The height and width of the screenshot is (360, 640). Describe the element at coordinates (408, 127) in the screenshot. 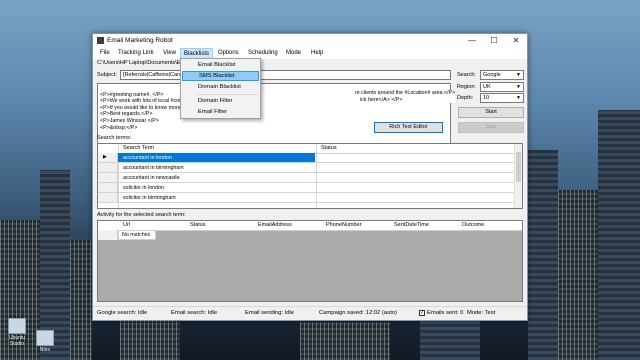

I see `rich-text-editor-button: Rich Text Editor` at that location.